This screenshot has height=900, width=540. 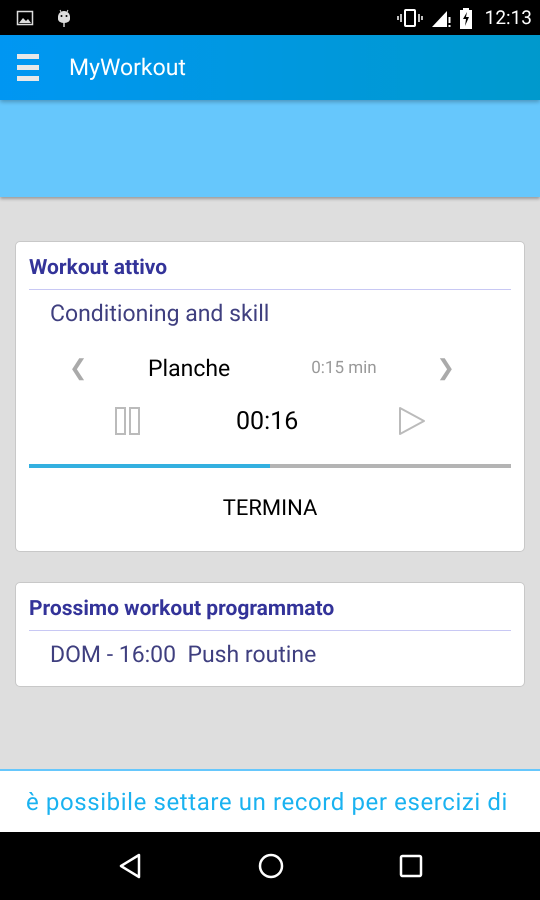 What do you see at coordinates (465, 17) in the screenshot?
I see `battery-icon` at bounding box center [465, 17].